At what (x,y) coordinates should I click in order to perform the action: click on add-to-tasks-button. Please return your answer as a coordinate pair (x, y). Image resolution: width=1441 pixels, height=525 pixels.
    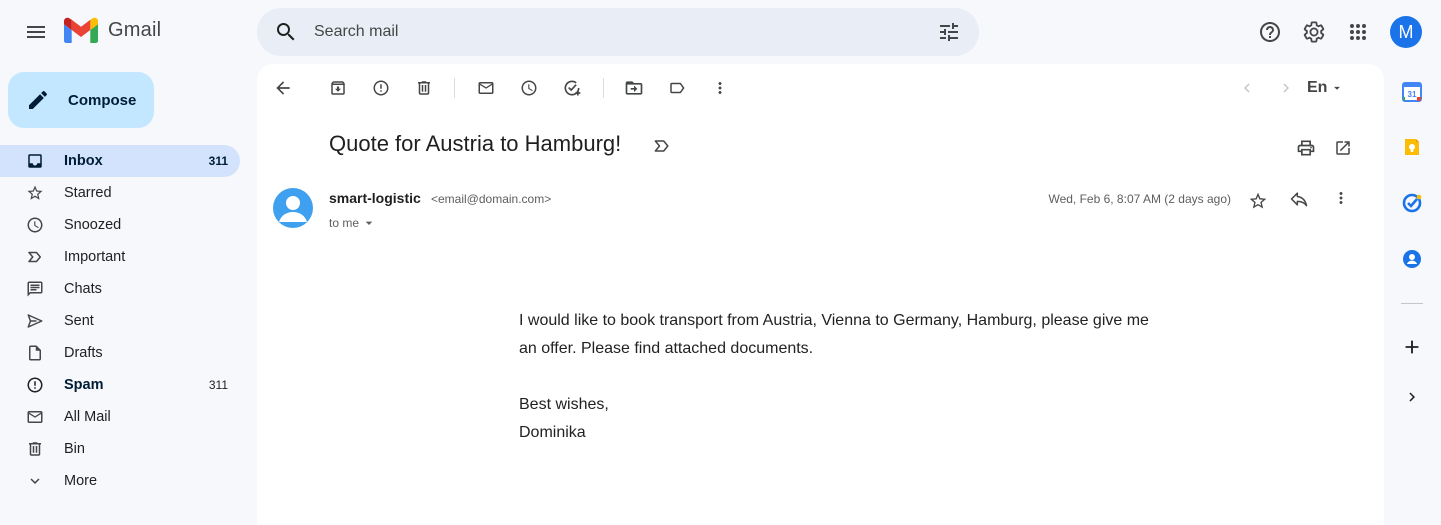
    Looking at the image, I should click on (572, 88).